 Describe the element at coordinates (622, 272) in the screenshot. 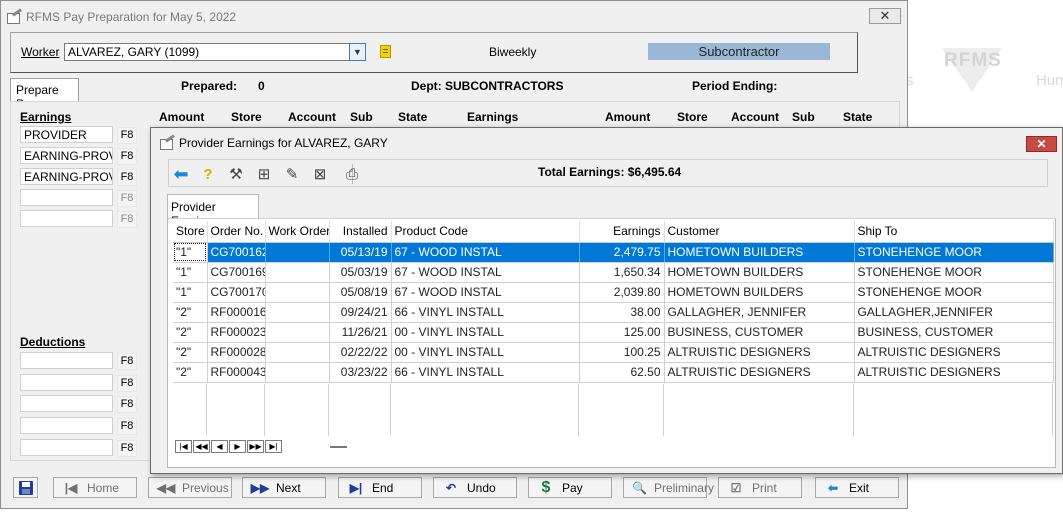

I see `cell-earnings: 1,650.34` at that location.